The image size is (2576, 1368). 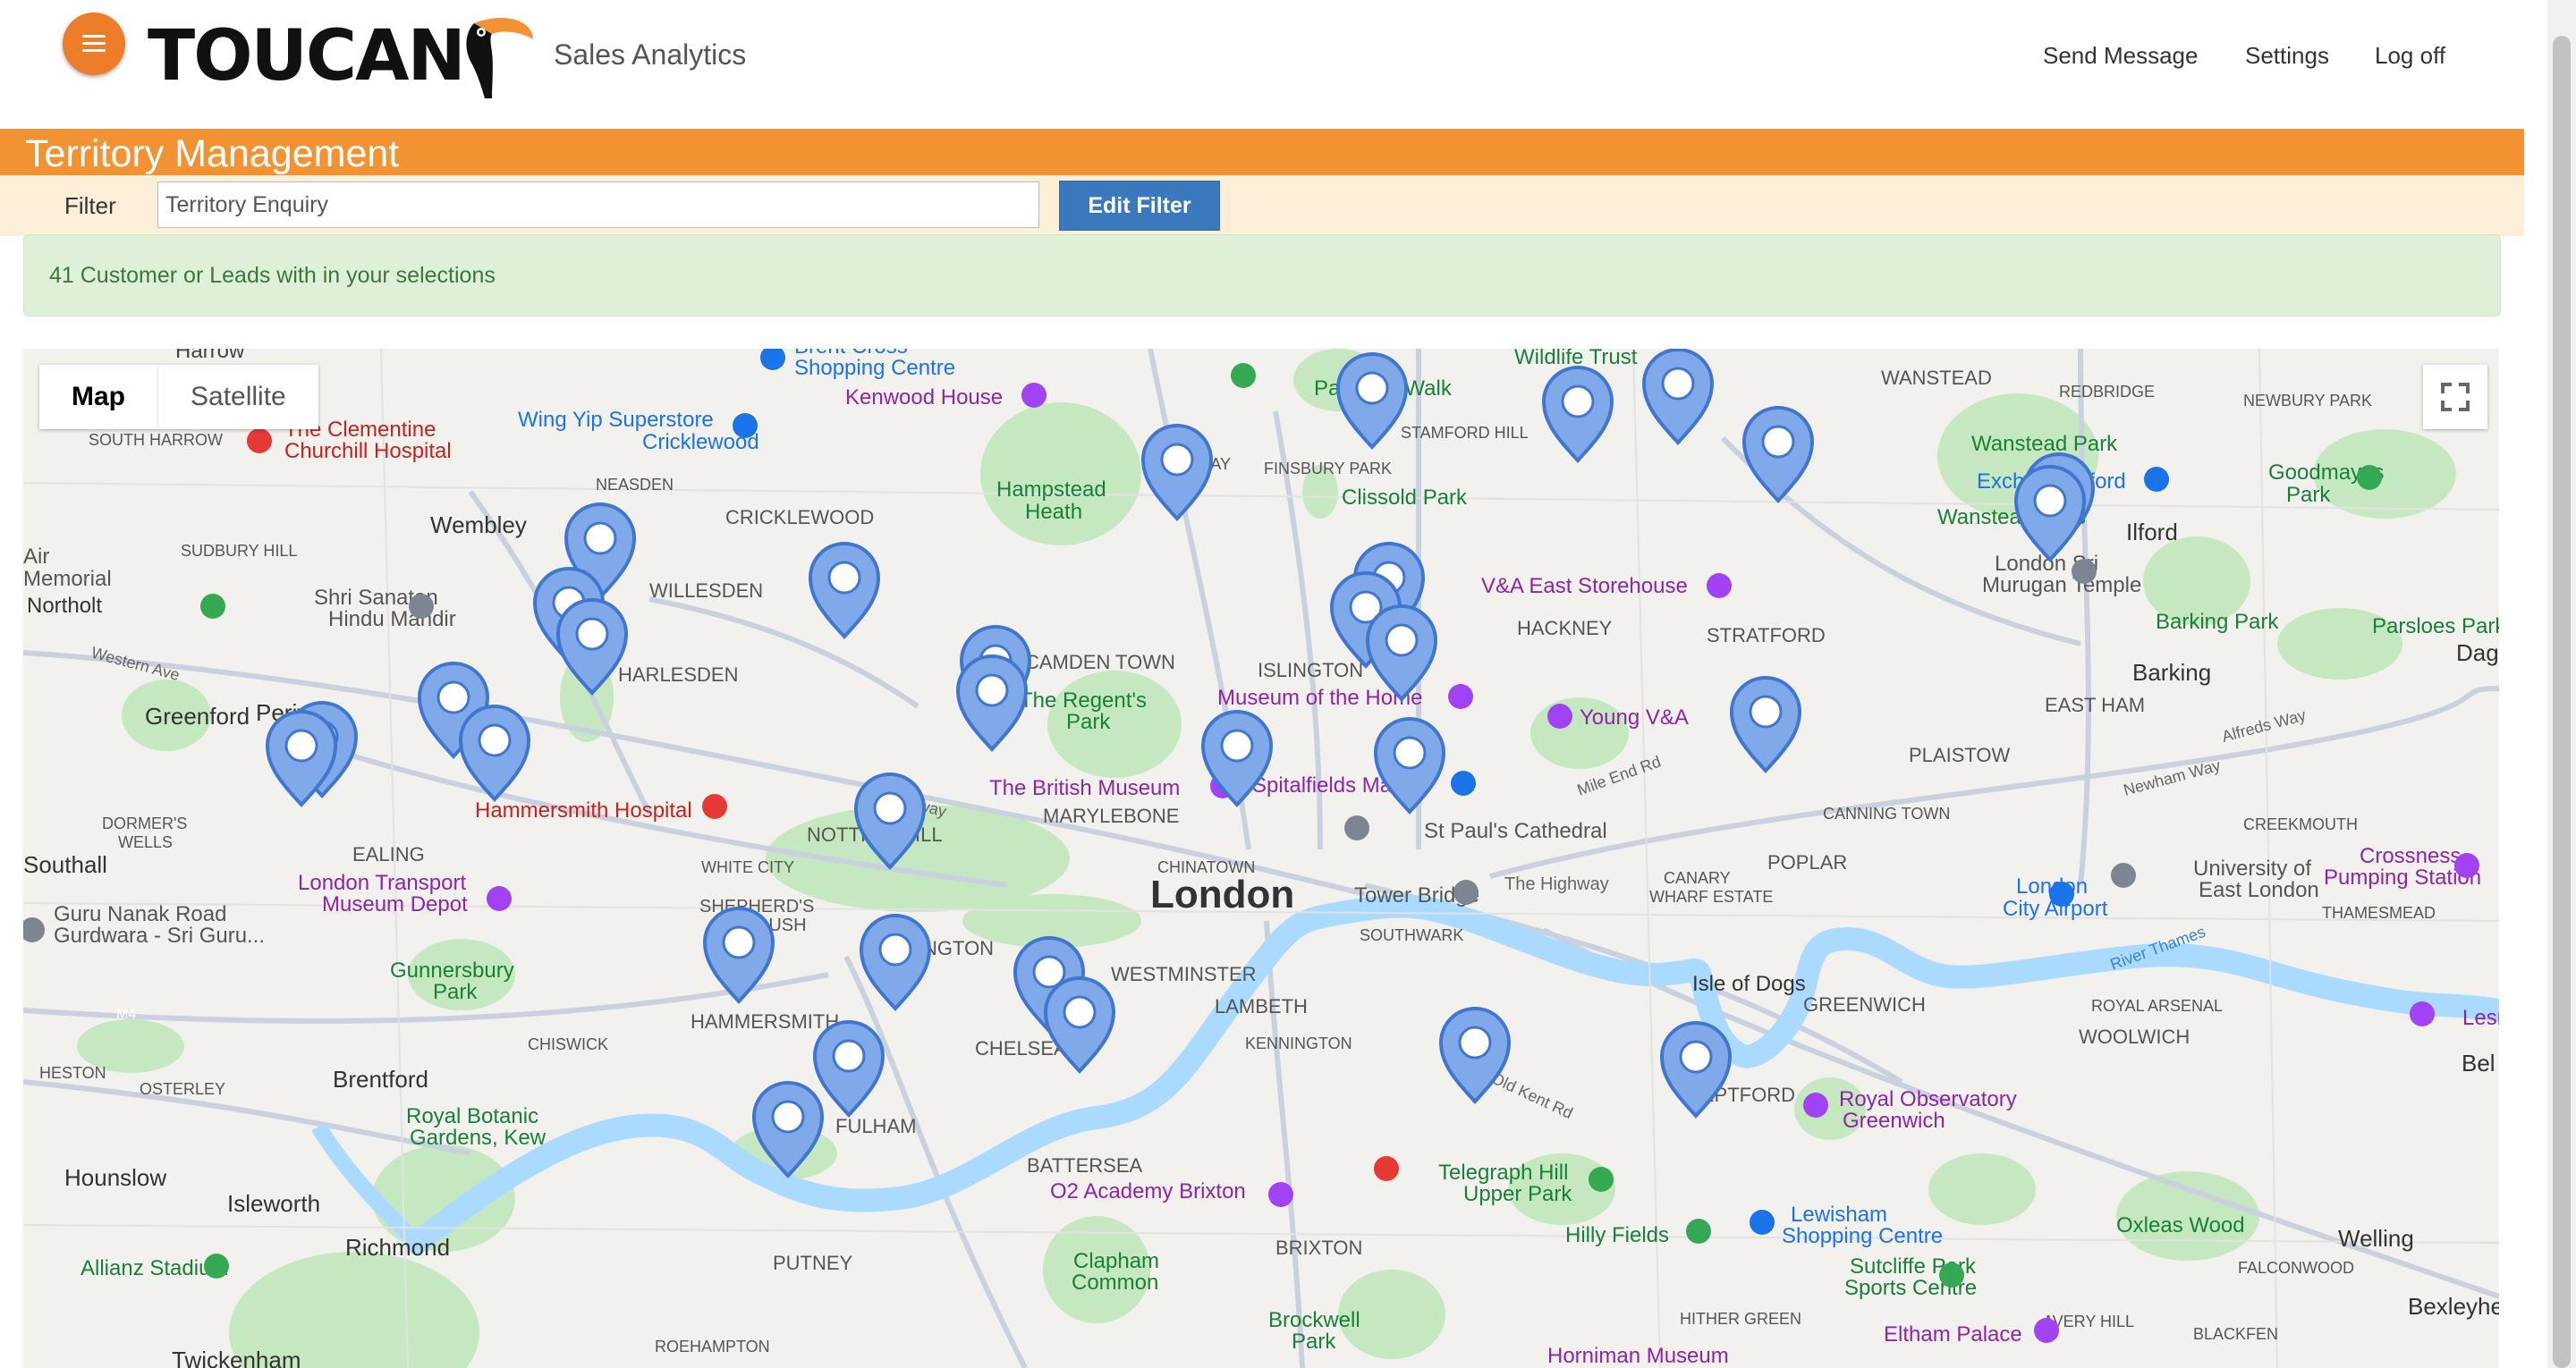 What do you see at coordinates (2435, 626) in the screenshot?
I see `map-label: Parsloes Park` at bounding box center [2435, 626].